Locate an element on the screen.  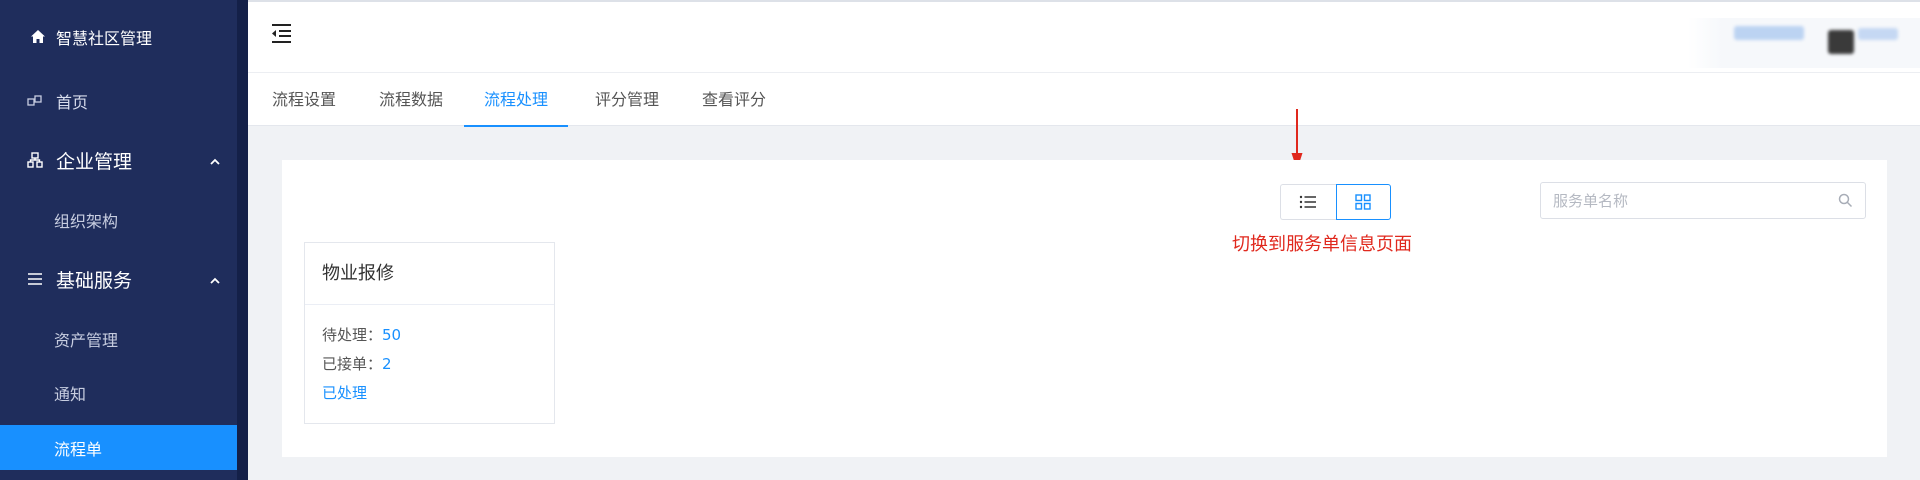
tab-view-ratings: 查看评分 is located at coordinates (734, 99).